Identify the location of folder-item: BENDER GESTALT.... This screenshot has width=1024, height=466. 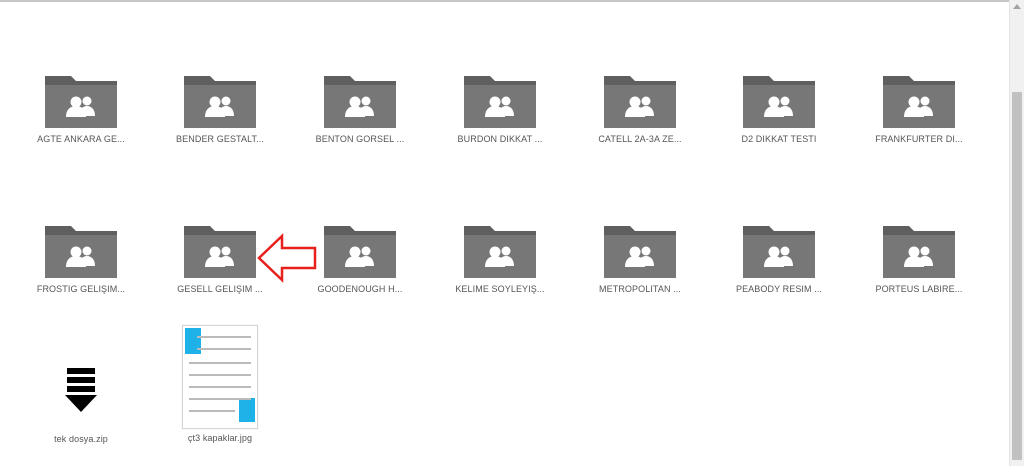
(220, 109).